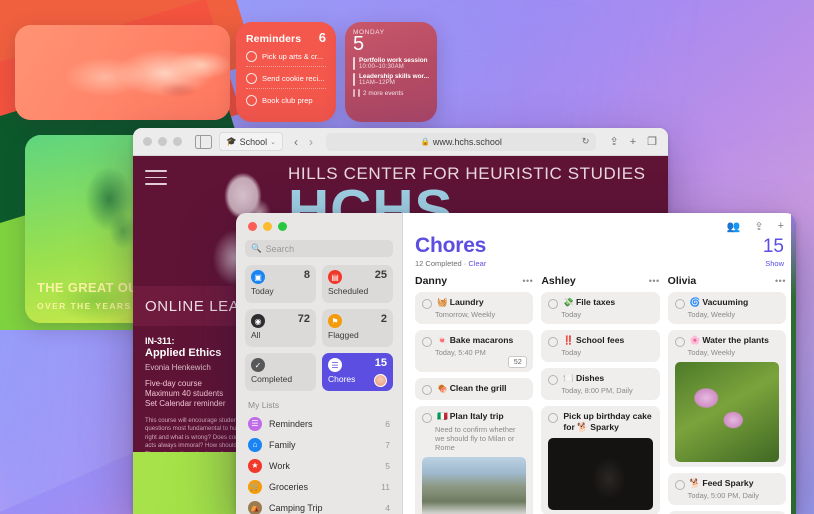  What do you see at coordinates (357, 372) in the screenshot?
I see `smart-list-chores: ☰ 15 Chores` at bounding box center [357, 372].